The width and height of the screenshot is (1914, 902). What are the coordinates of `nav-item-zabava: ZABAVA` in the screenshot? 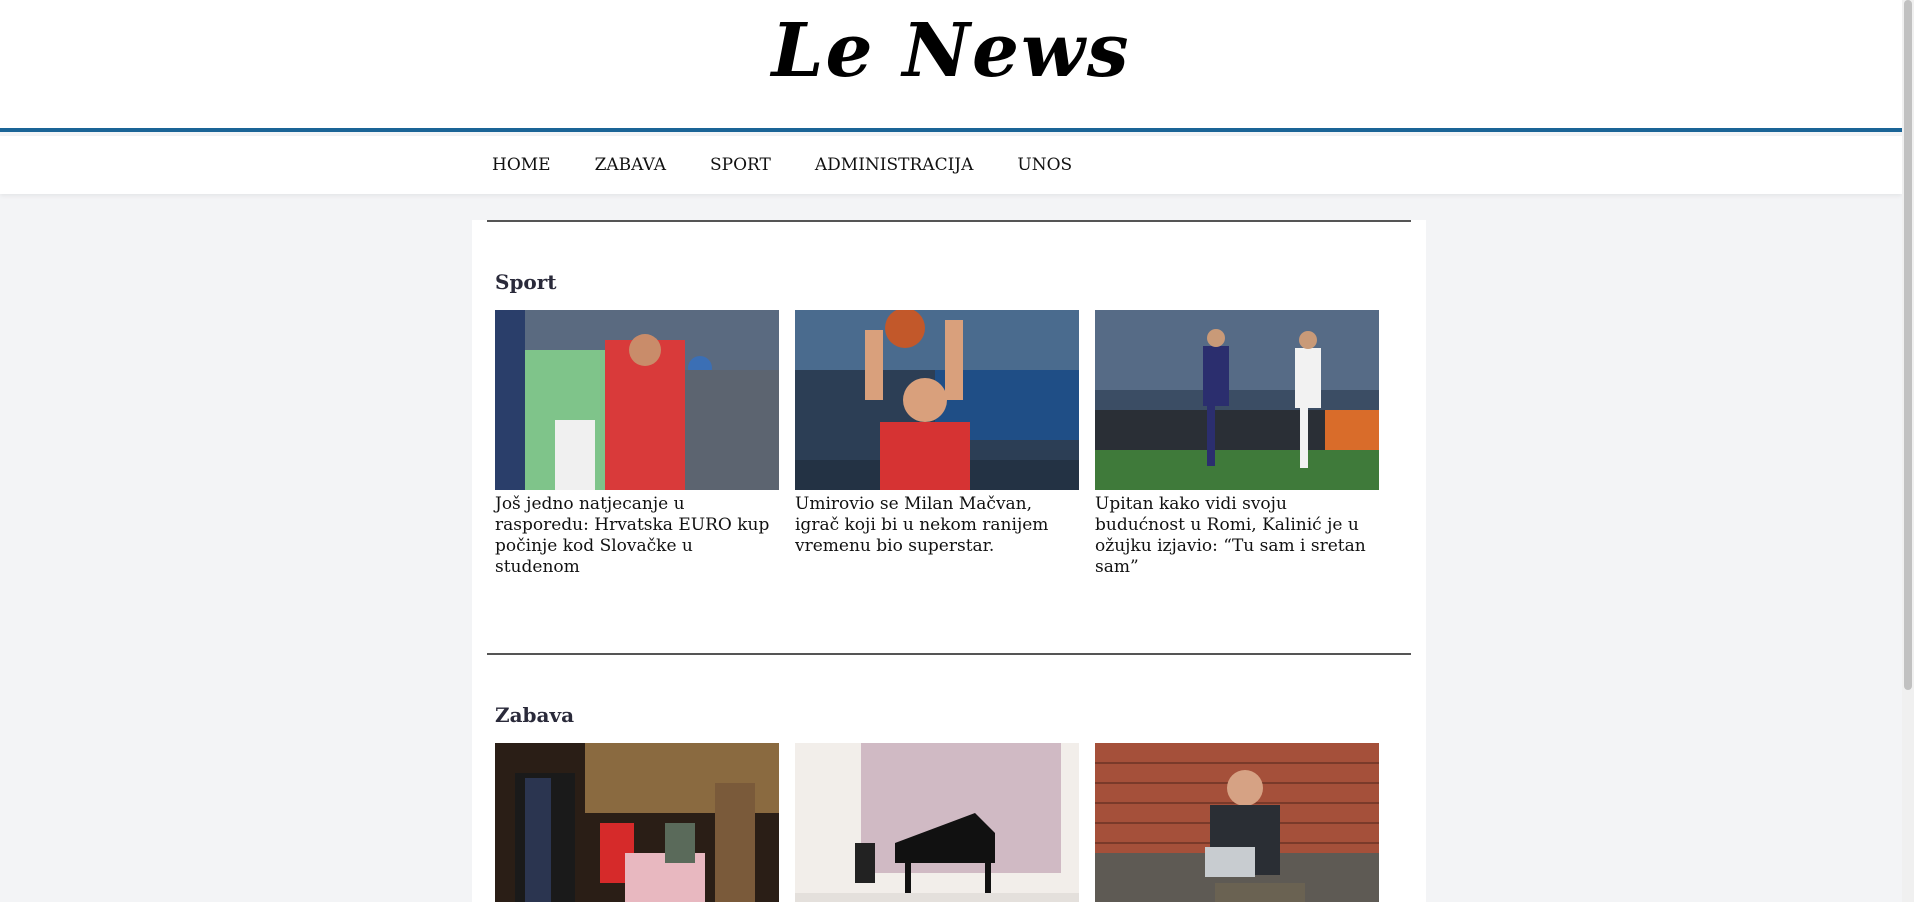 It's located at (630, 165).